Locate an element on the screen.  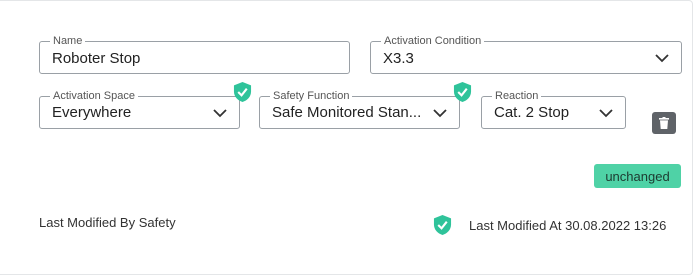
trash-icon is located at coordinates (664, 123).